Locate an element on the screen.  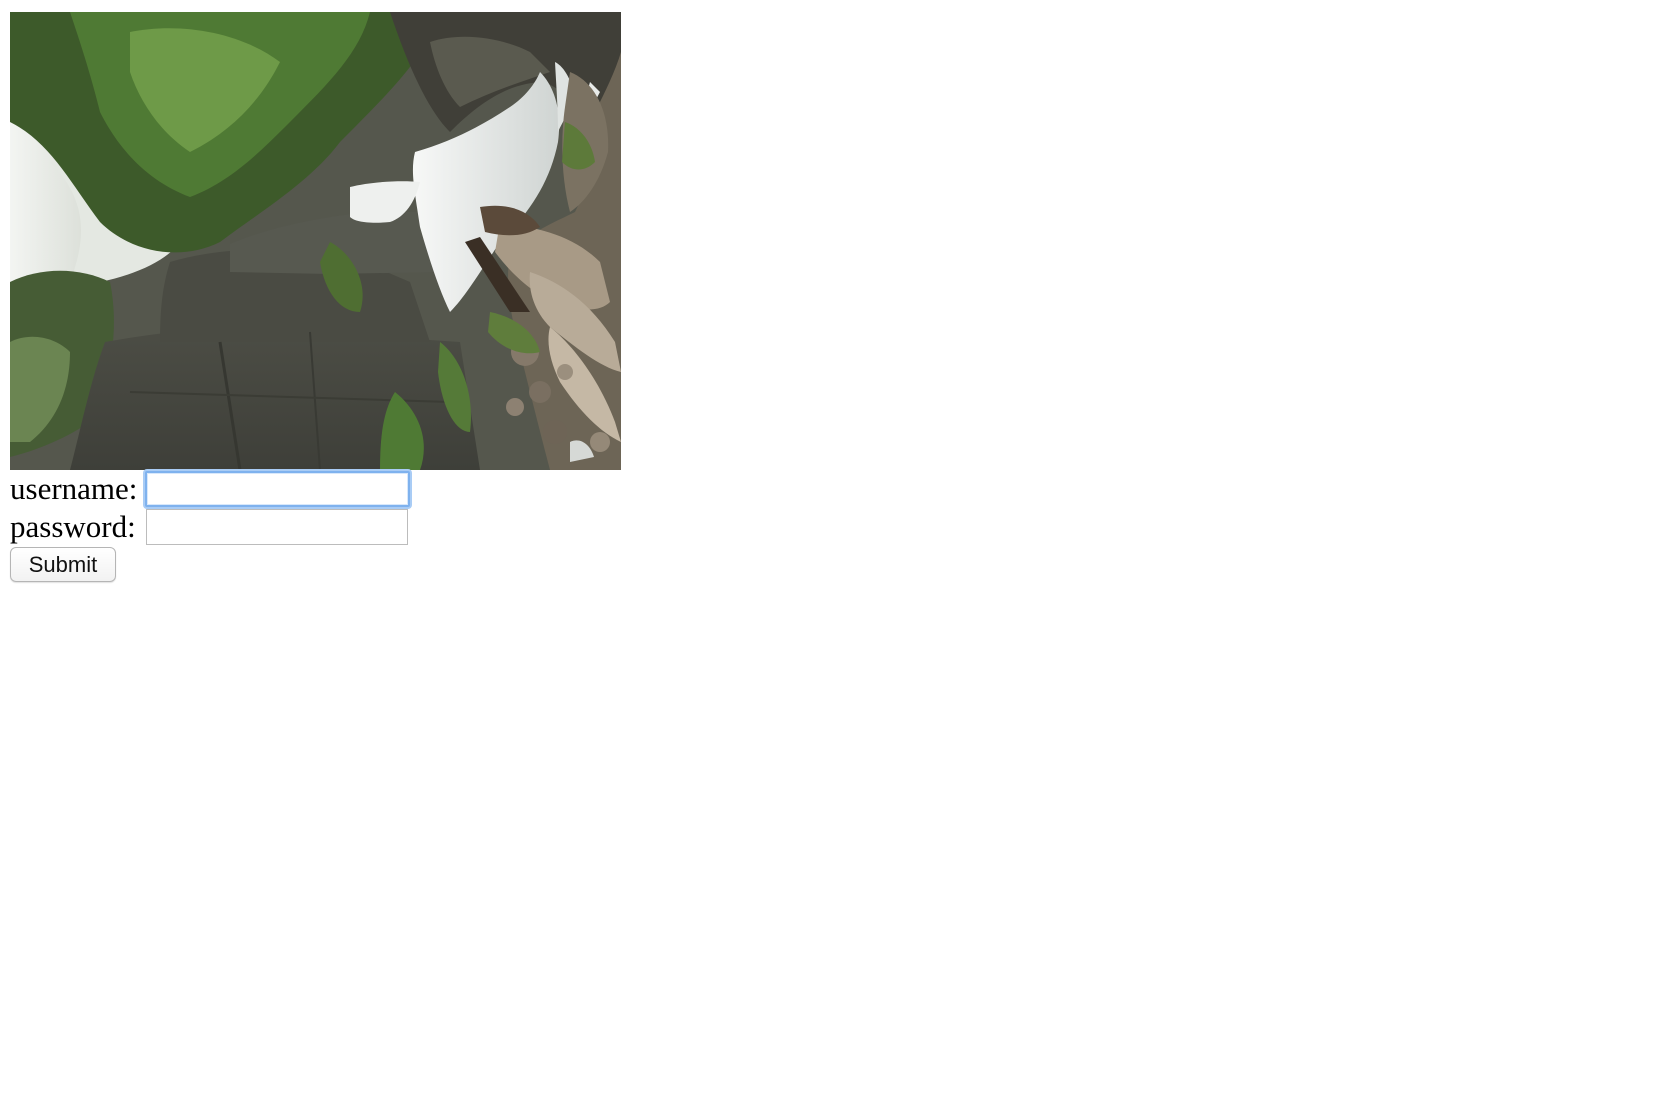
password-input is located at coordinates (276, 527).